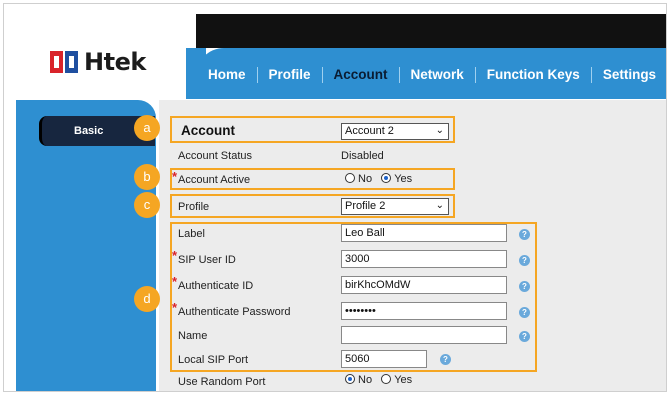  What do you see at coordinates (222, 382) in the screenshot?
I see `use-random-port-label: Use Random Port` at bounding box center [222, 382].